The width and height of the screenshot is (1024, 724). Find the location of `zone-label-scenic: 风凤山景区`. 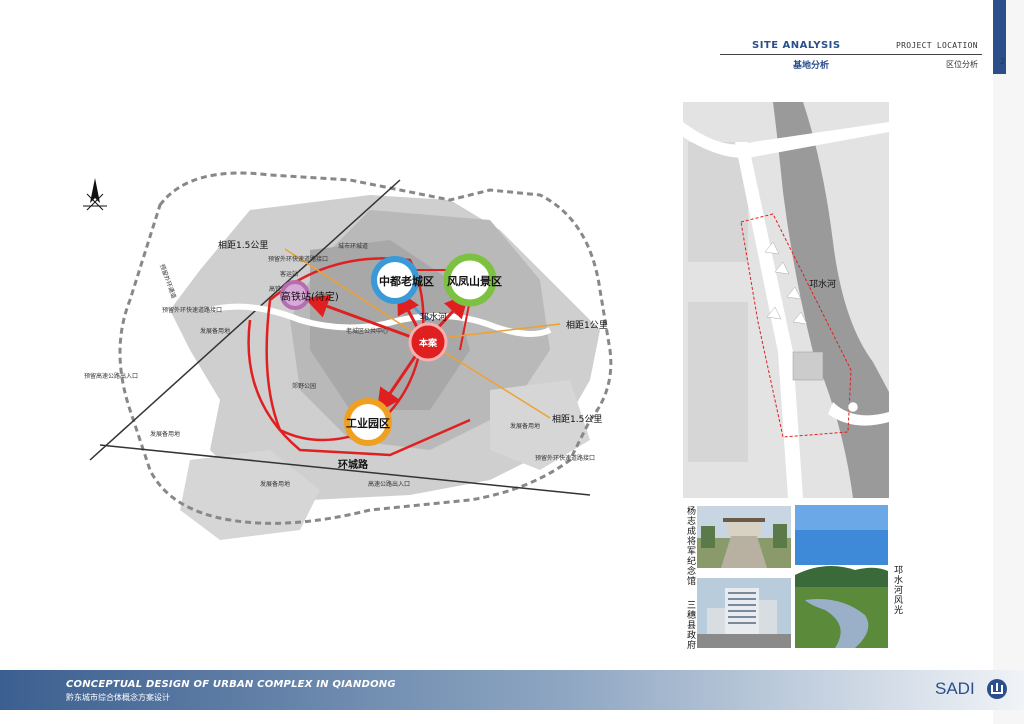

zone-label-scenic: 风凤山景区 is located at coordinates (474, 281).